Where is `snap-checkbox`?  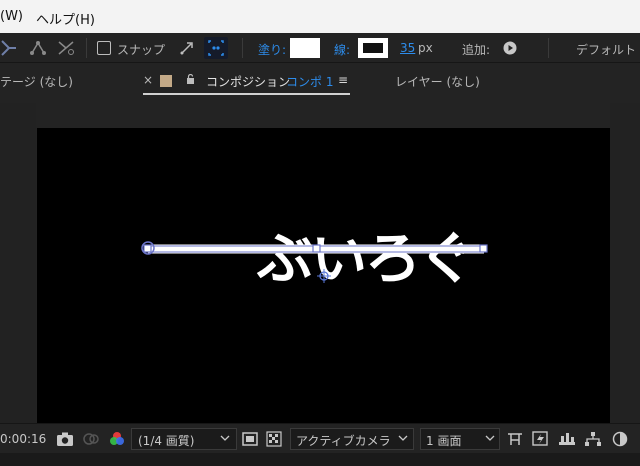 snap-checkbox is located at coordinates (104, 48).